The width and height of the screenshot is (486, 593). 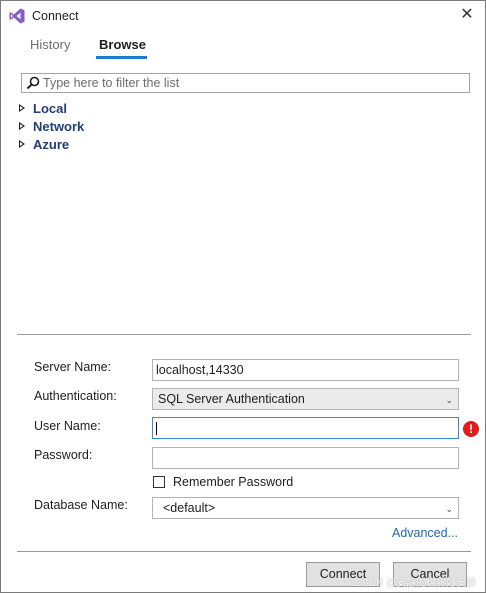 What do you see at coordinates (63, 455) in the screenshot?
I see `password-label: Password:` at bounding box center [63, 455].